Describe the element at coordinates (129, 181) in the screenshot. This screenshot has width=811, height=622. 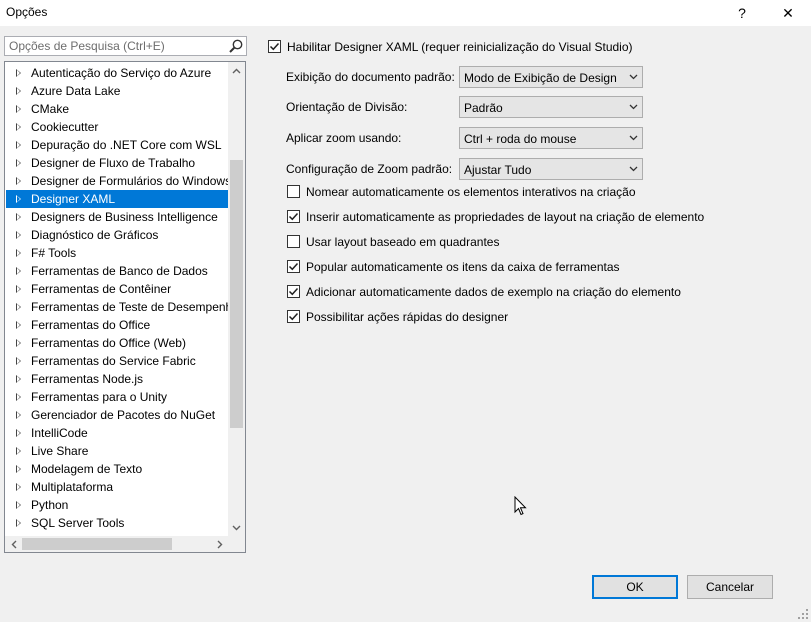
I see `tree-item-label: Designer de Formulários do Windows` at that location.